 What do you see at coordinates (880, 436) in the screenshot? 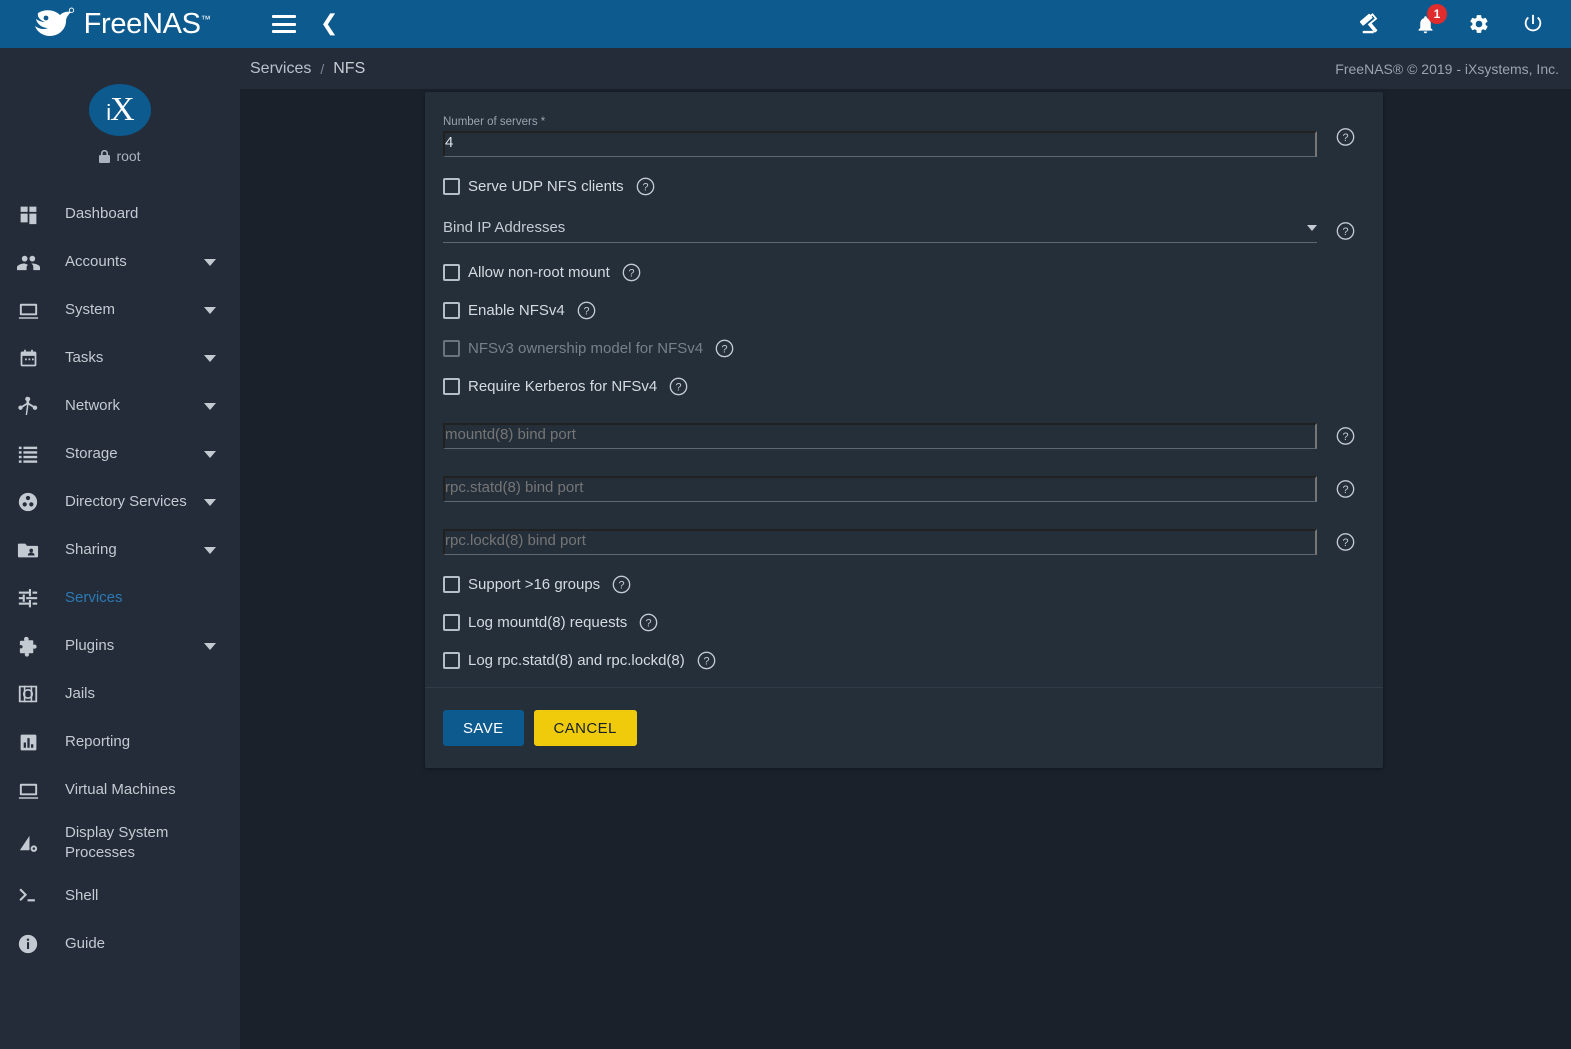
I see `mountd-bind-port-input` at bounding box center [880, 436].